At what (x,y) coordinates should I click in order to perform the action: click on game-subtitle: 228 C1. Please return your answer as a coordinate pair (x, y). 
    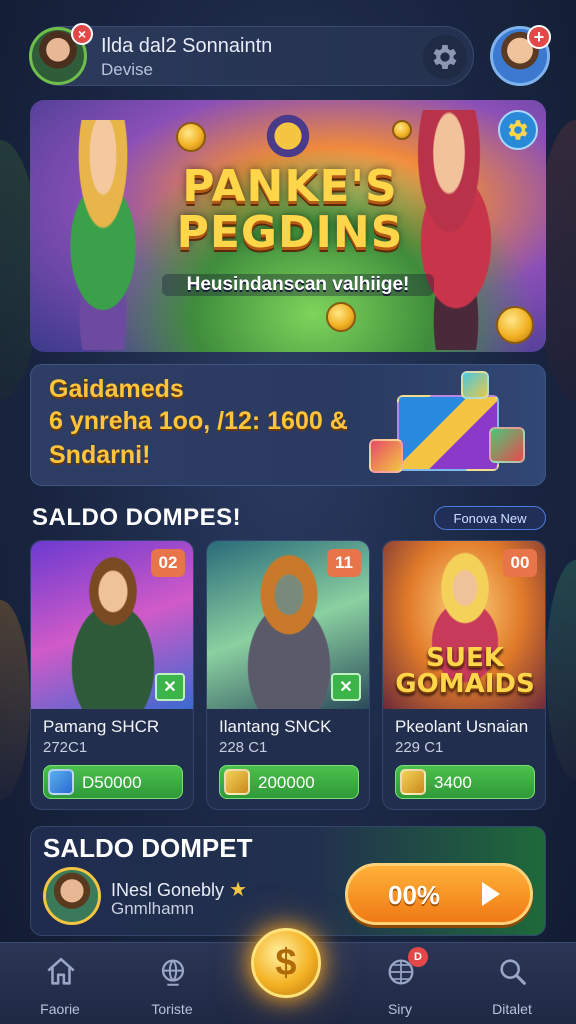
    Looking at the image, I should click on (243, 747).